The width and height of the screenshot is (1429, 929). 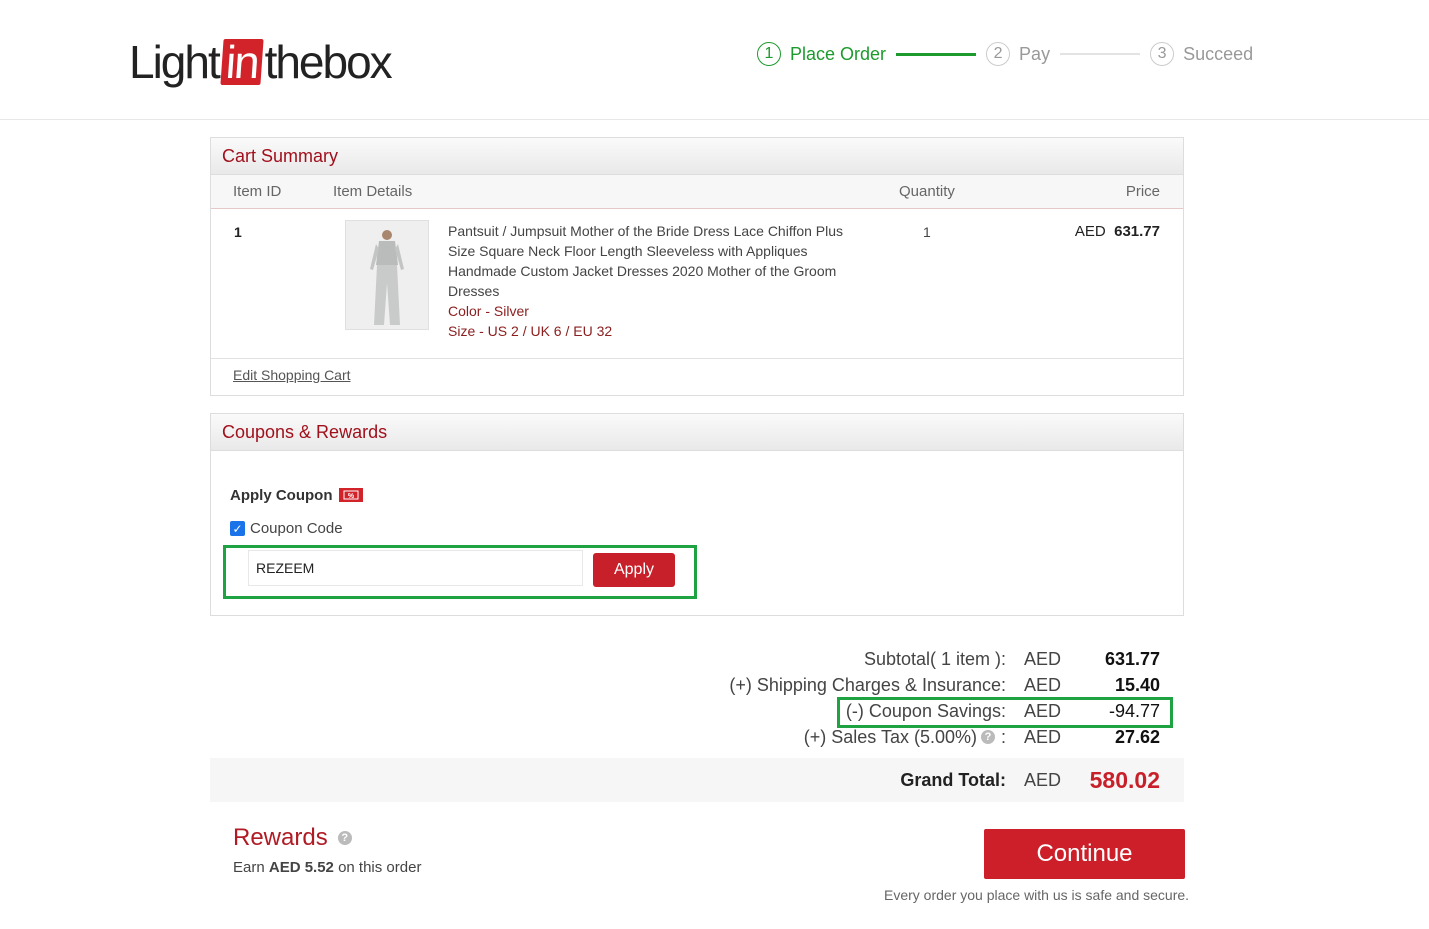 I want to click on coupon-code-checkbox: ✓, so click(x=237, y=528).